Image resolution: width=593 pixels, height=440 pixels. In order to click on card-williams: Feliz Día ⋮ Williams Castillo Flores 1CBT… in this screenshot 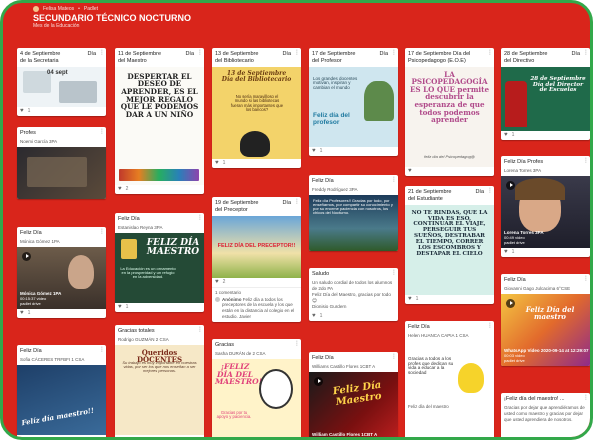, I will do `click(353, 394)`.